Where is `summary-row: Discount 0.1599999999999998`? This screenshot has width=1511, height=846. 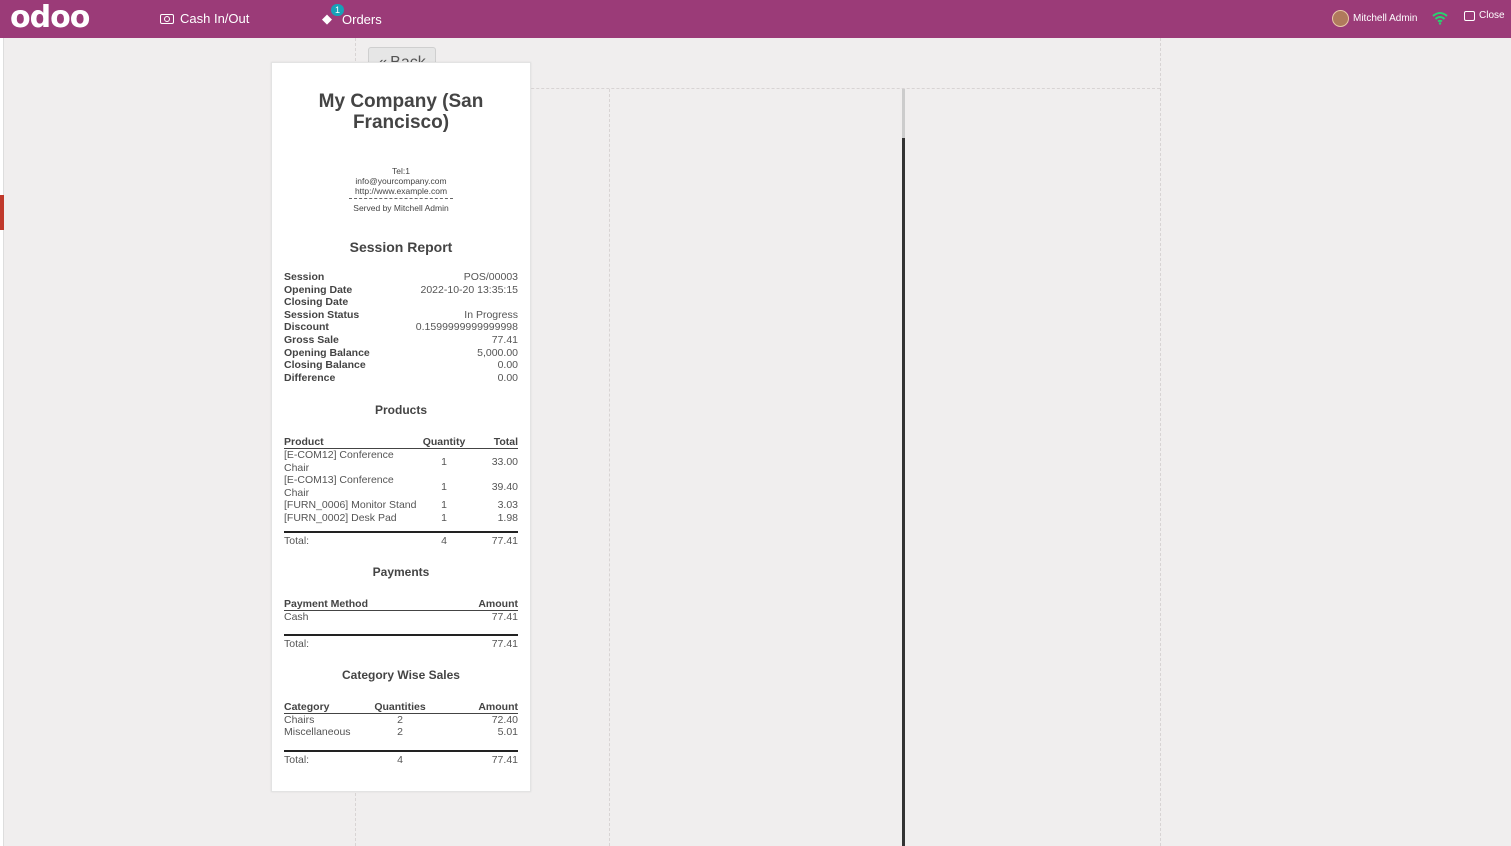 summary-row: Discount 0.1599999999999998 is located at coordinates (401, 327).